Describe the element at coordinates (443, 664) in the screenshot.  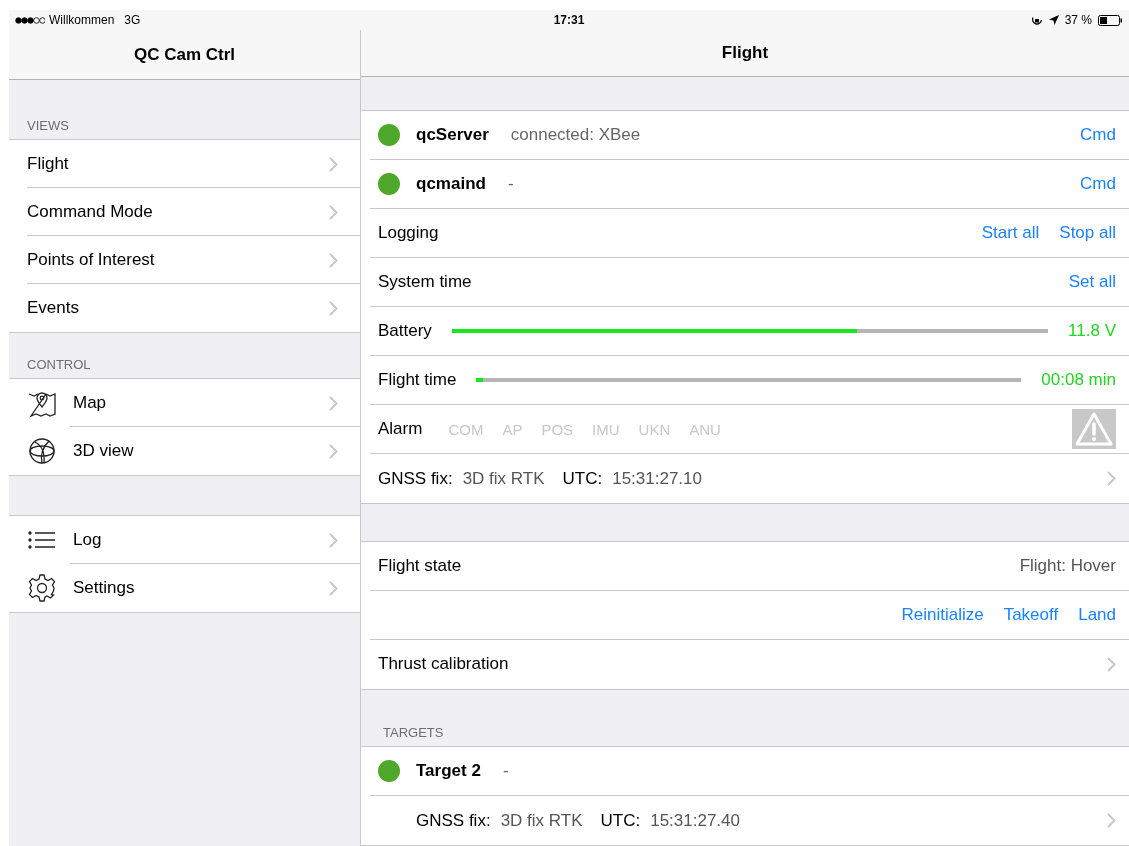
I see `row-label: Thrust calibration` at that location.